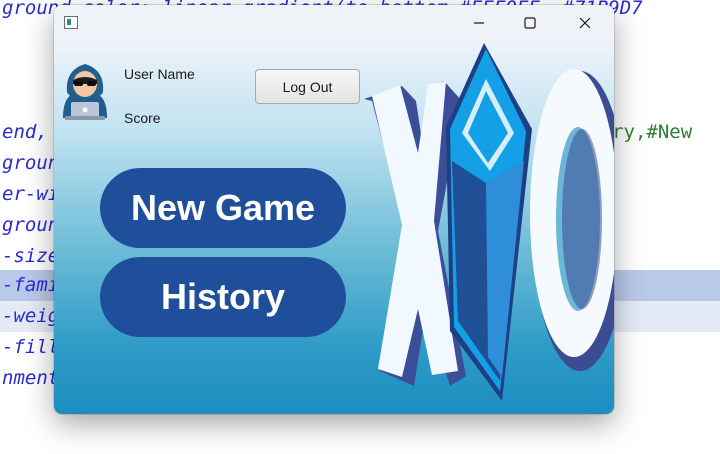 Image resolution: width=720 pixels, height=454 pixels. Describe the element at coordinates (223, 297) in the screenshot. I see `history-button: History` at that location.